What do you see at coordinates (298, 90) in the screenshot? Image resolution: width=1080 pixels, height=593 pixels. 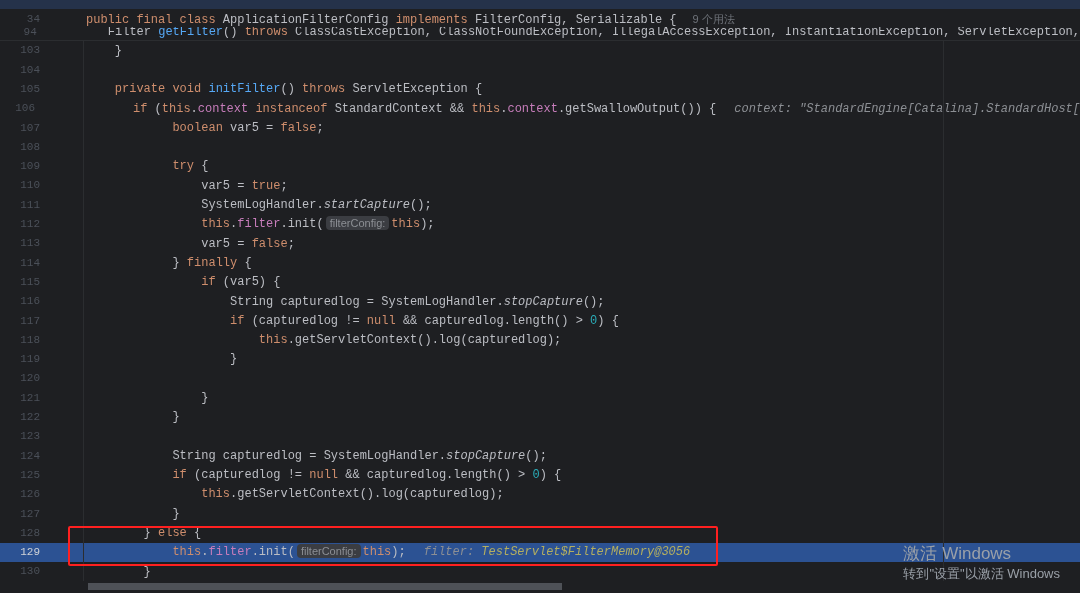 I see `code-line: private void initFilter() throws ServletException {` at bounding box center [298, 90].